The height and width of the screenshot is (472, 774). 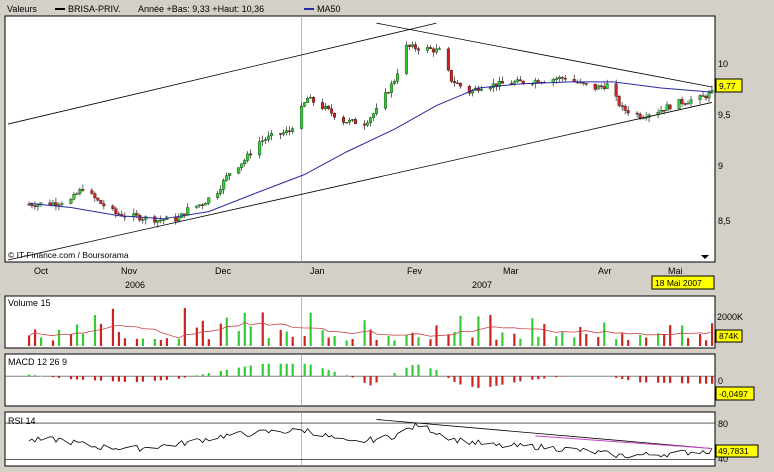 I want to click on month-label: Dec, so click(x=223, y=271).